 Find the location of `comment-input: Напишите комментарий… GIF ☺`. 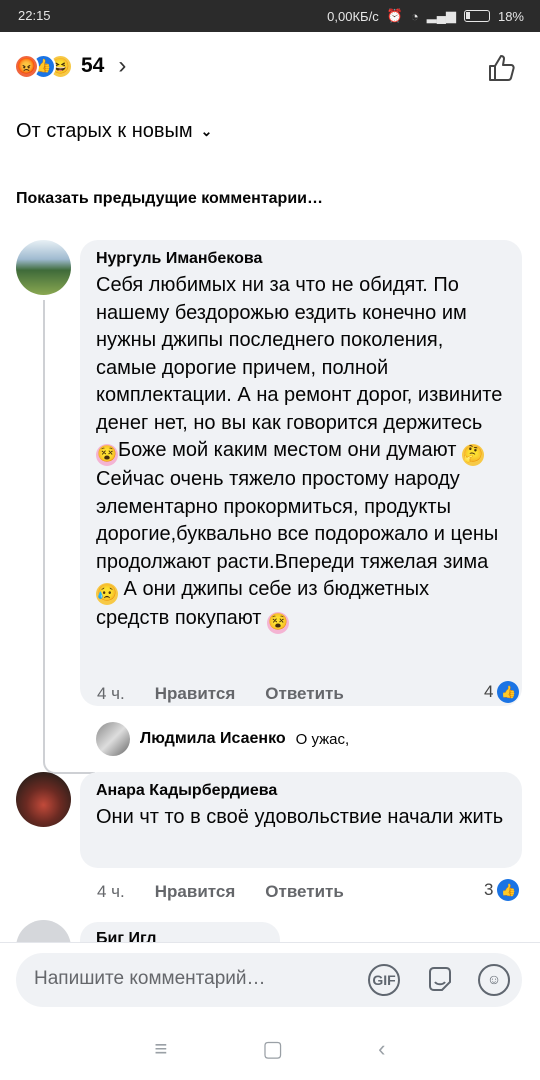

comment-input: Напишите комментарий… GIF ☺ is located at coordinates (269, 980).